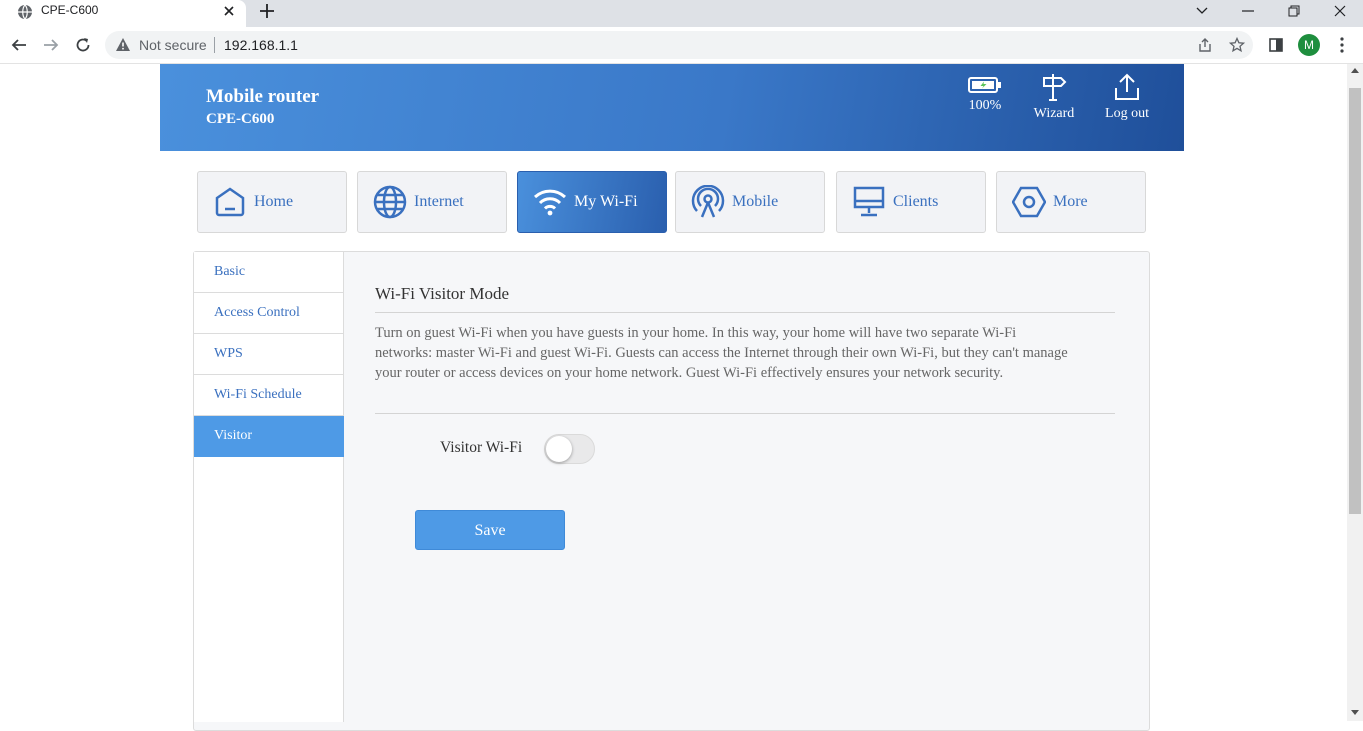 This screenshot has height=731, width=1363. What do you see at coordinates (123, 13) in the screenshot?
I see `browser-tab: CPE-C600` at bounding box center [123, 13].